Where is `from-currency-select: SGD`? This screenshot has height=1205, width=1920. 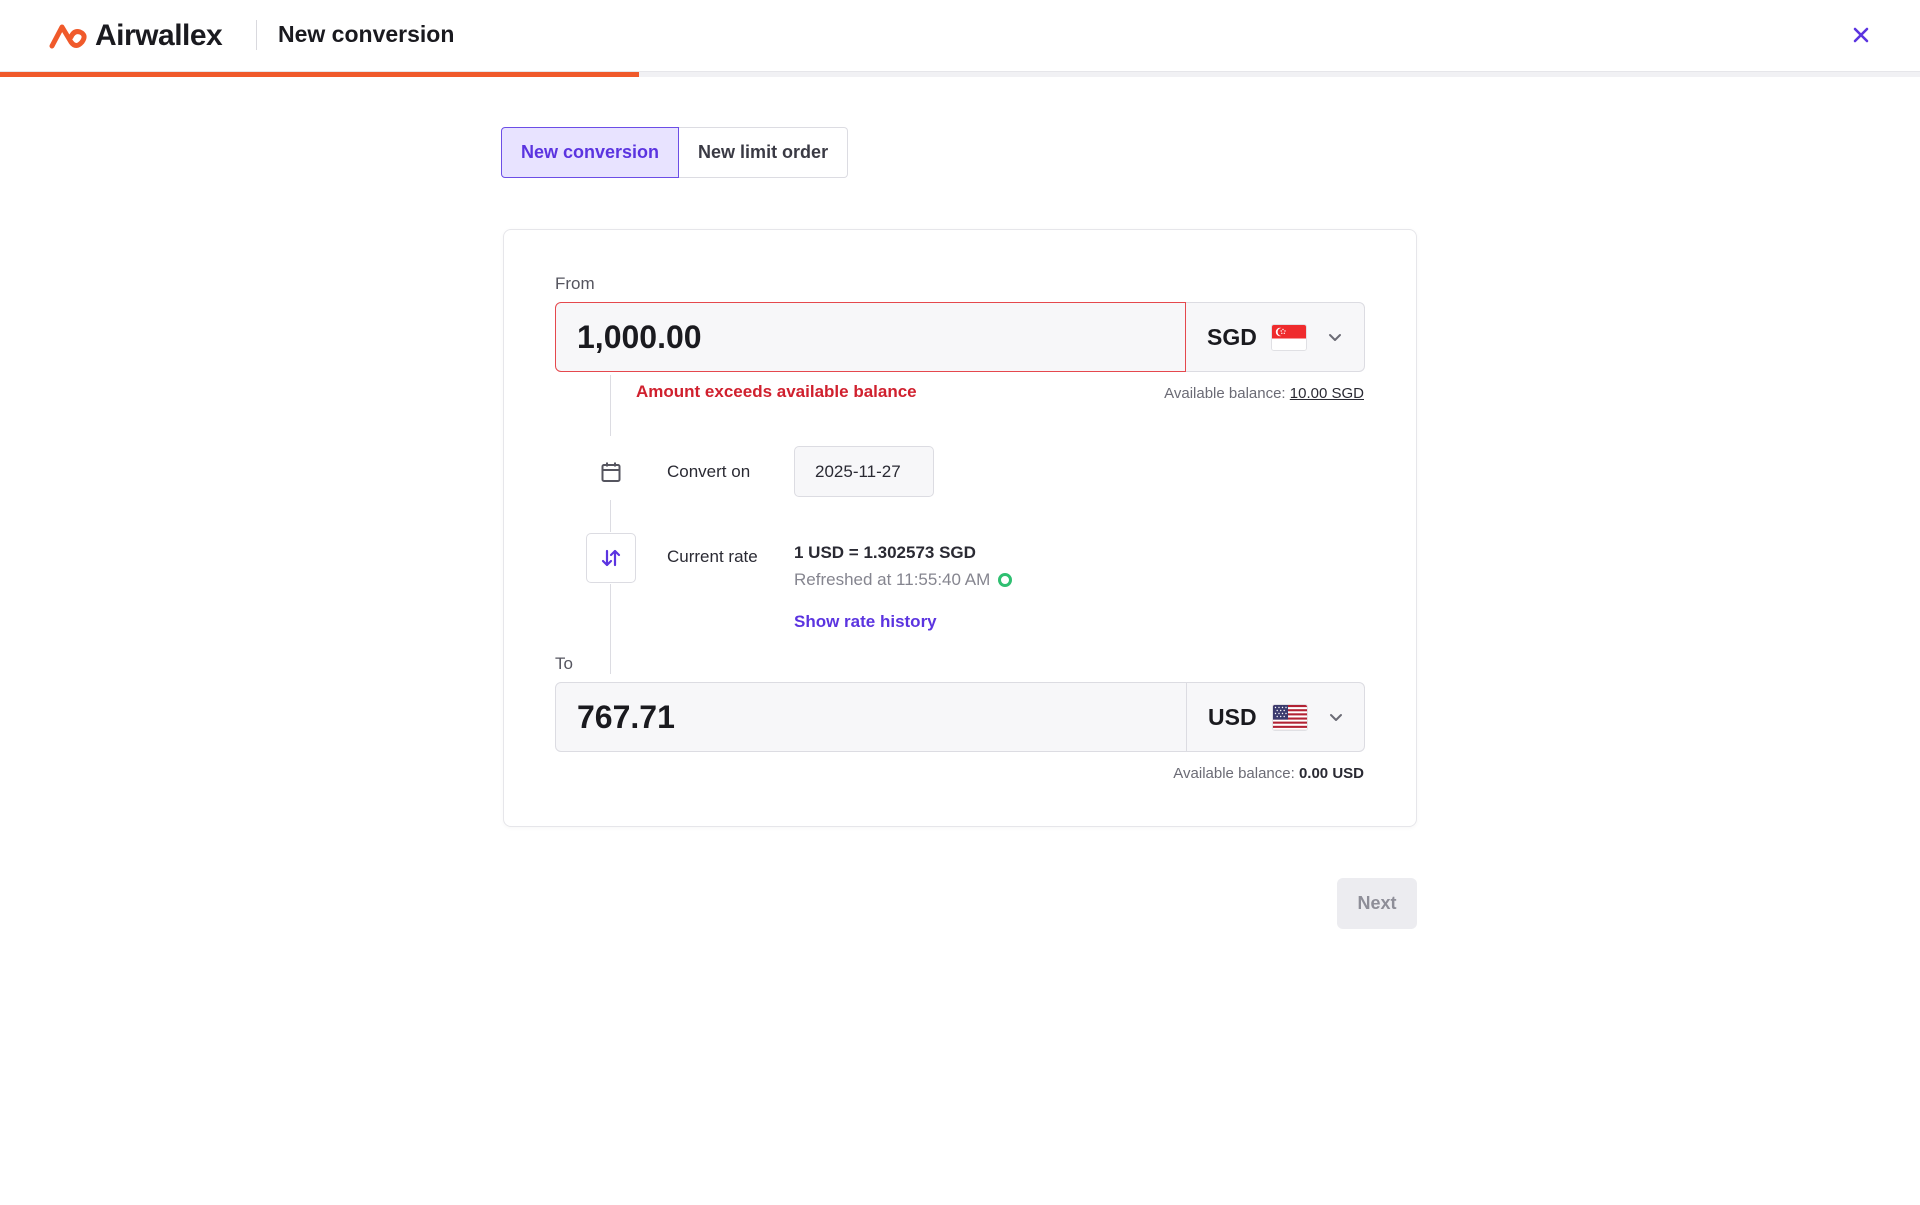
from-currency-select: SGD is located at coordinates (1275, 337).